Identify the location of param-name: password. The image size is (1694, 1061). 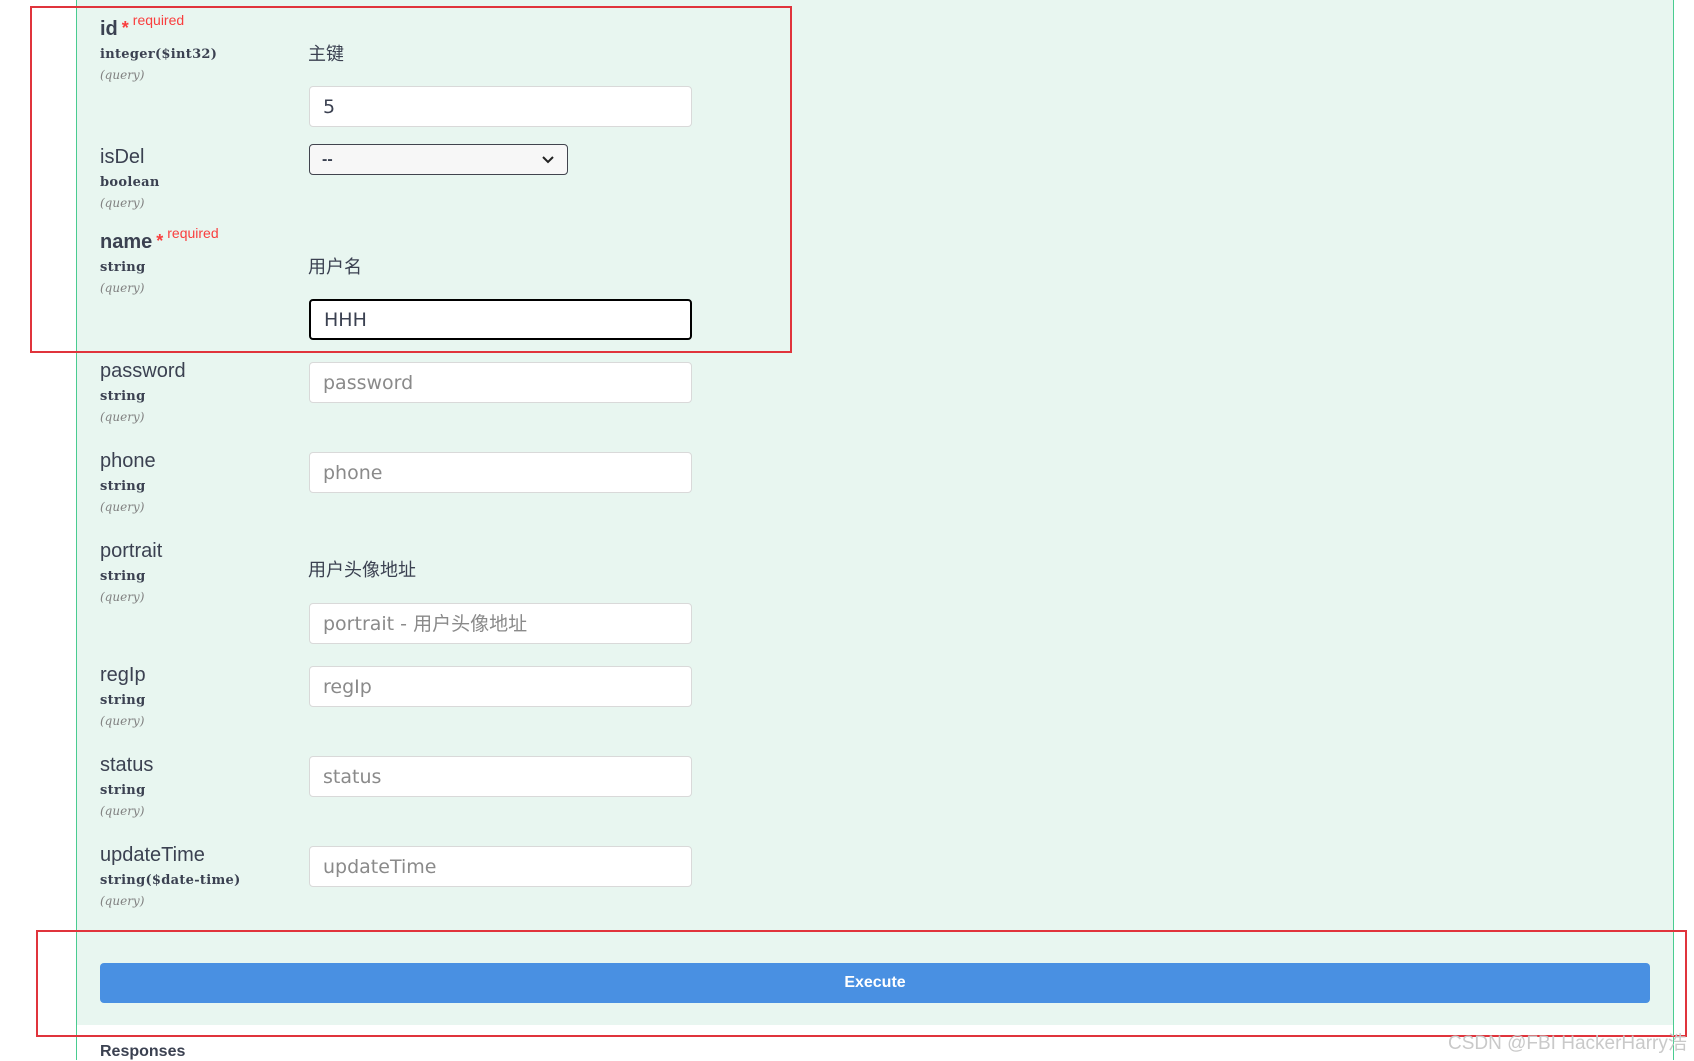
(143, 371).